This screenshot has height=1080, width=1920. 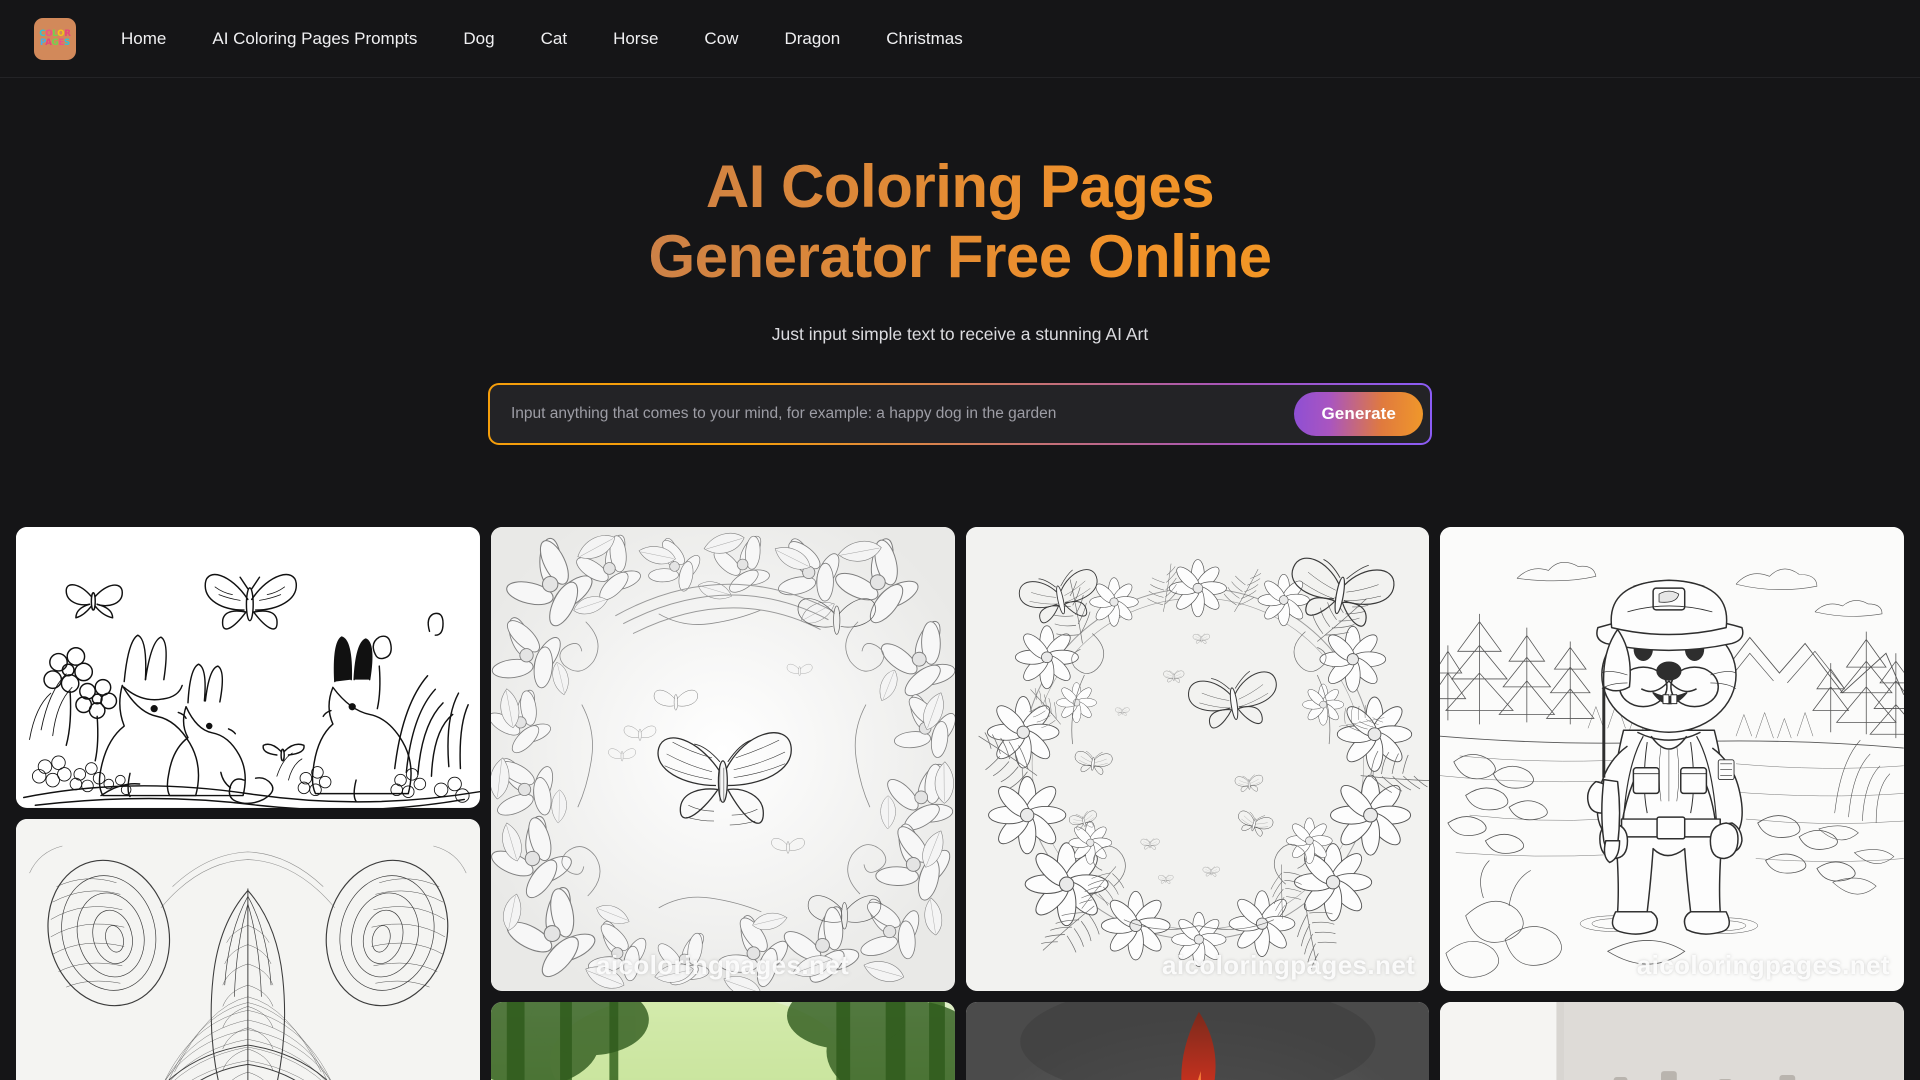 I want to click on nav-link-dragon: Dragon, so click(x=812, y=39).